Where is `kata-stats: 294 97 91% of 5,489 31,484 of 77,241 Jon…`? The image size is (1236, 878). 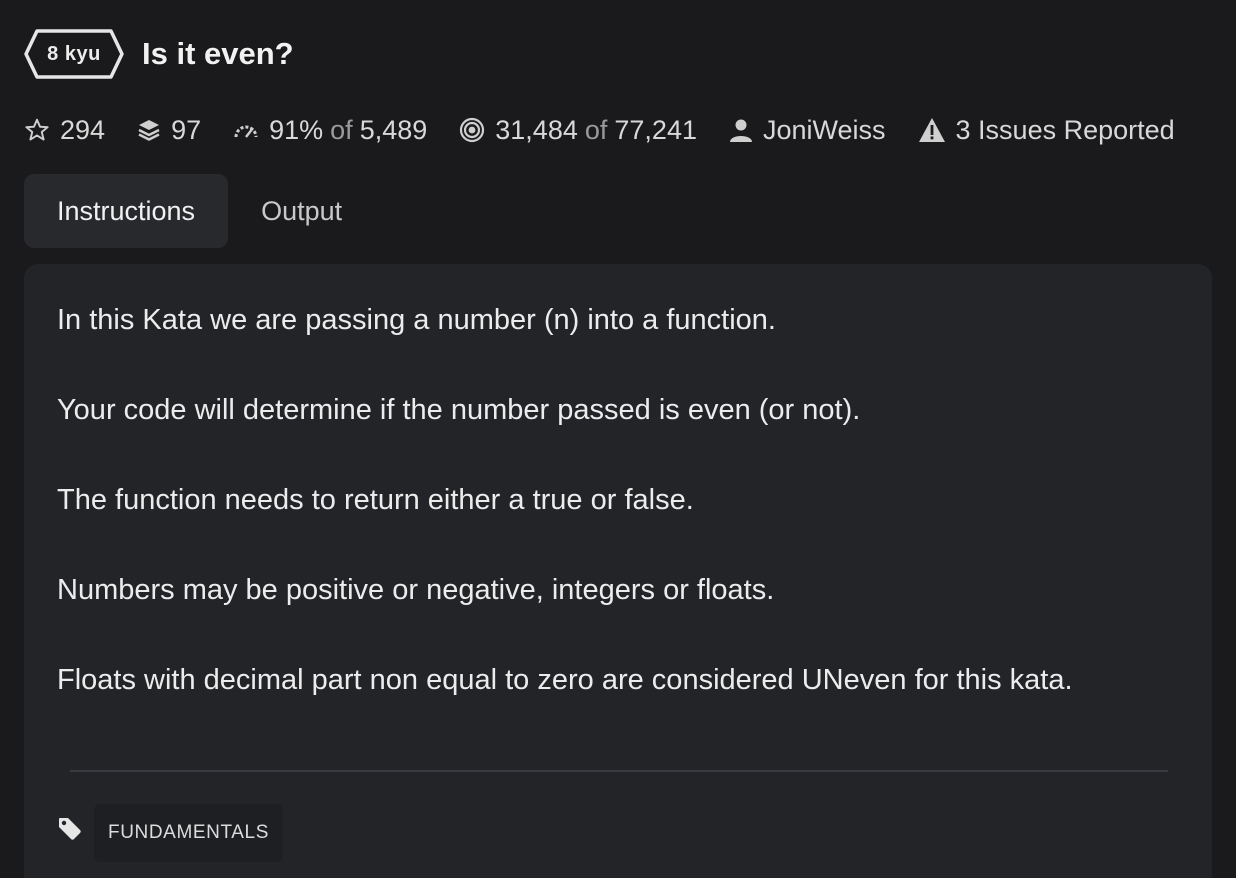
kata-stats: 294 97 91% of 5,489 31,484 of 77,241 Jon… is located at coordinates (599, 130).